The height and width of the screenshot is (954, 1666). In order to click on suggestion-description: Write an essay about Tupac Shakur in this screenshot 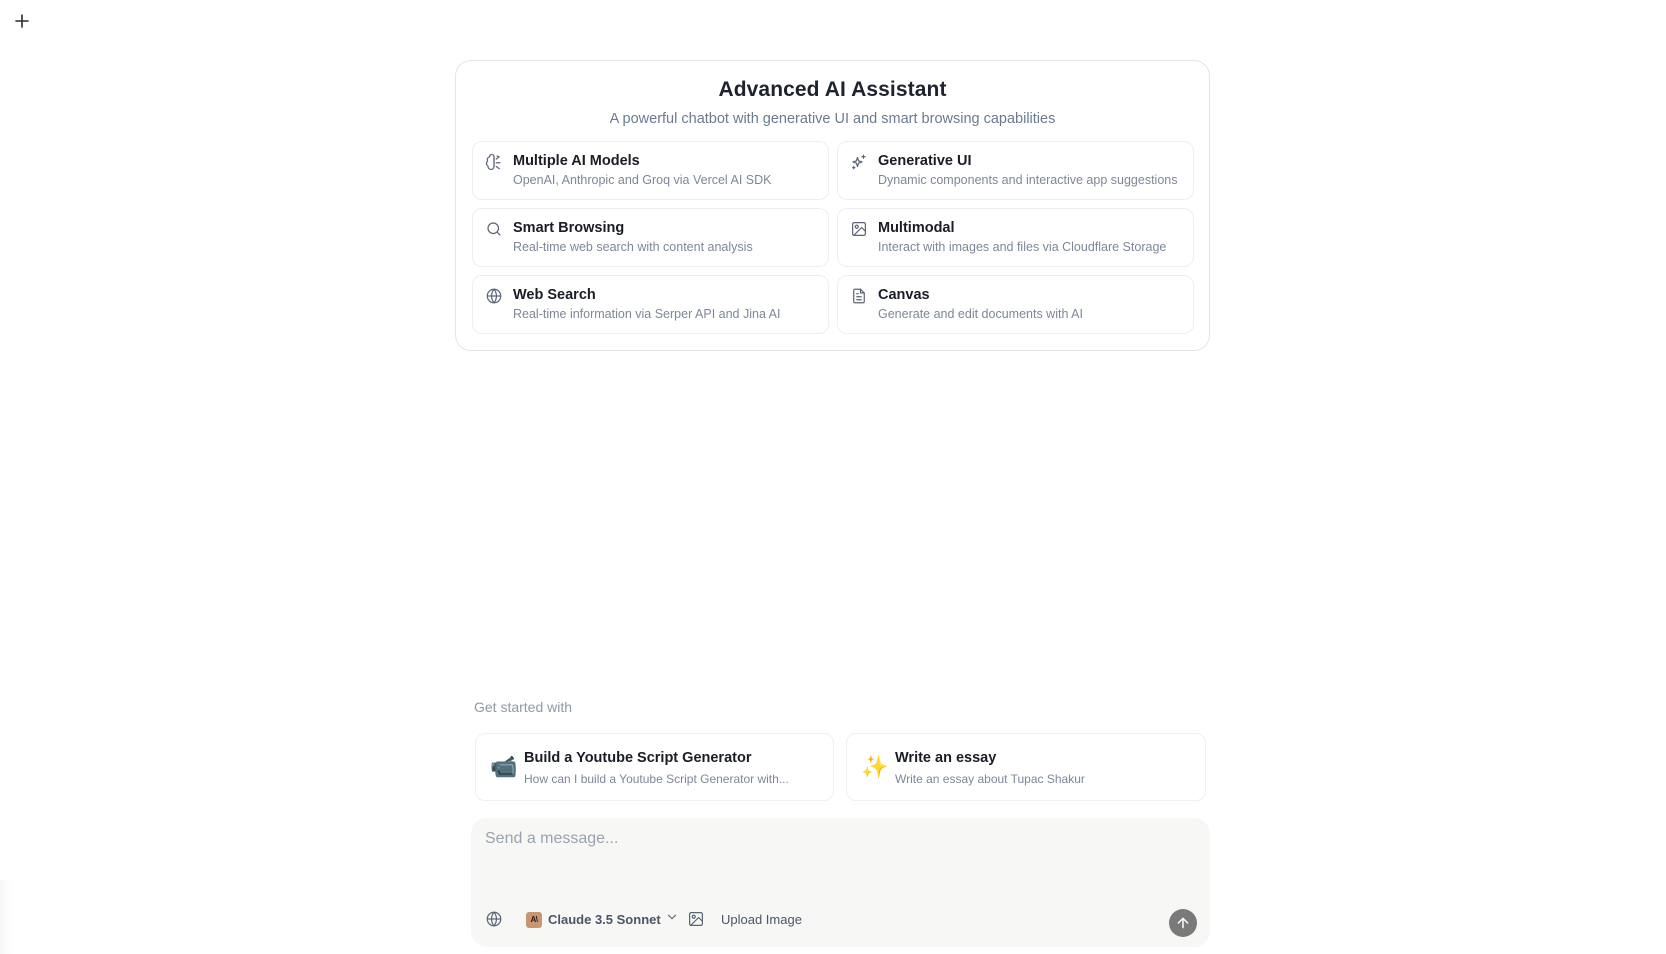, I will do `click(990, 779)`.